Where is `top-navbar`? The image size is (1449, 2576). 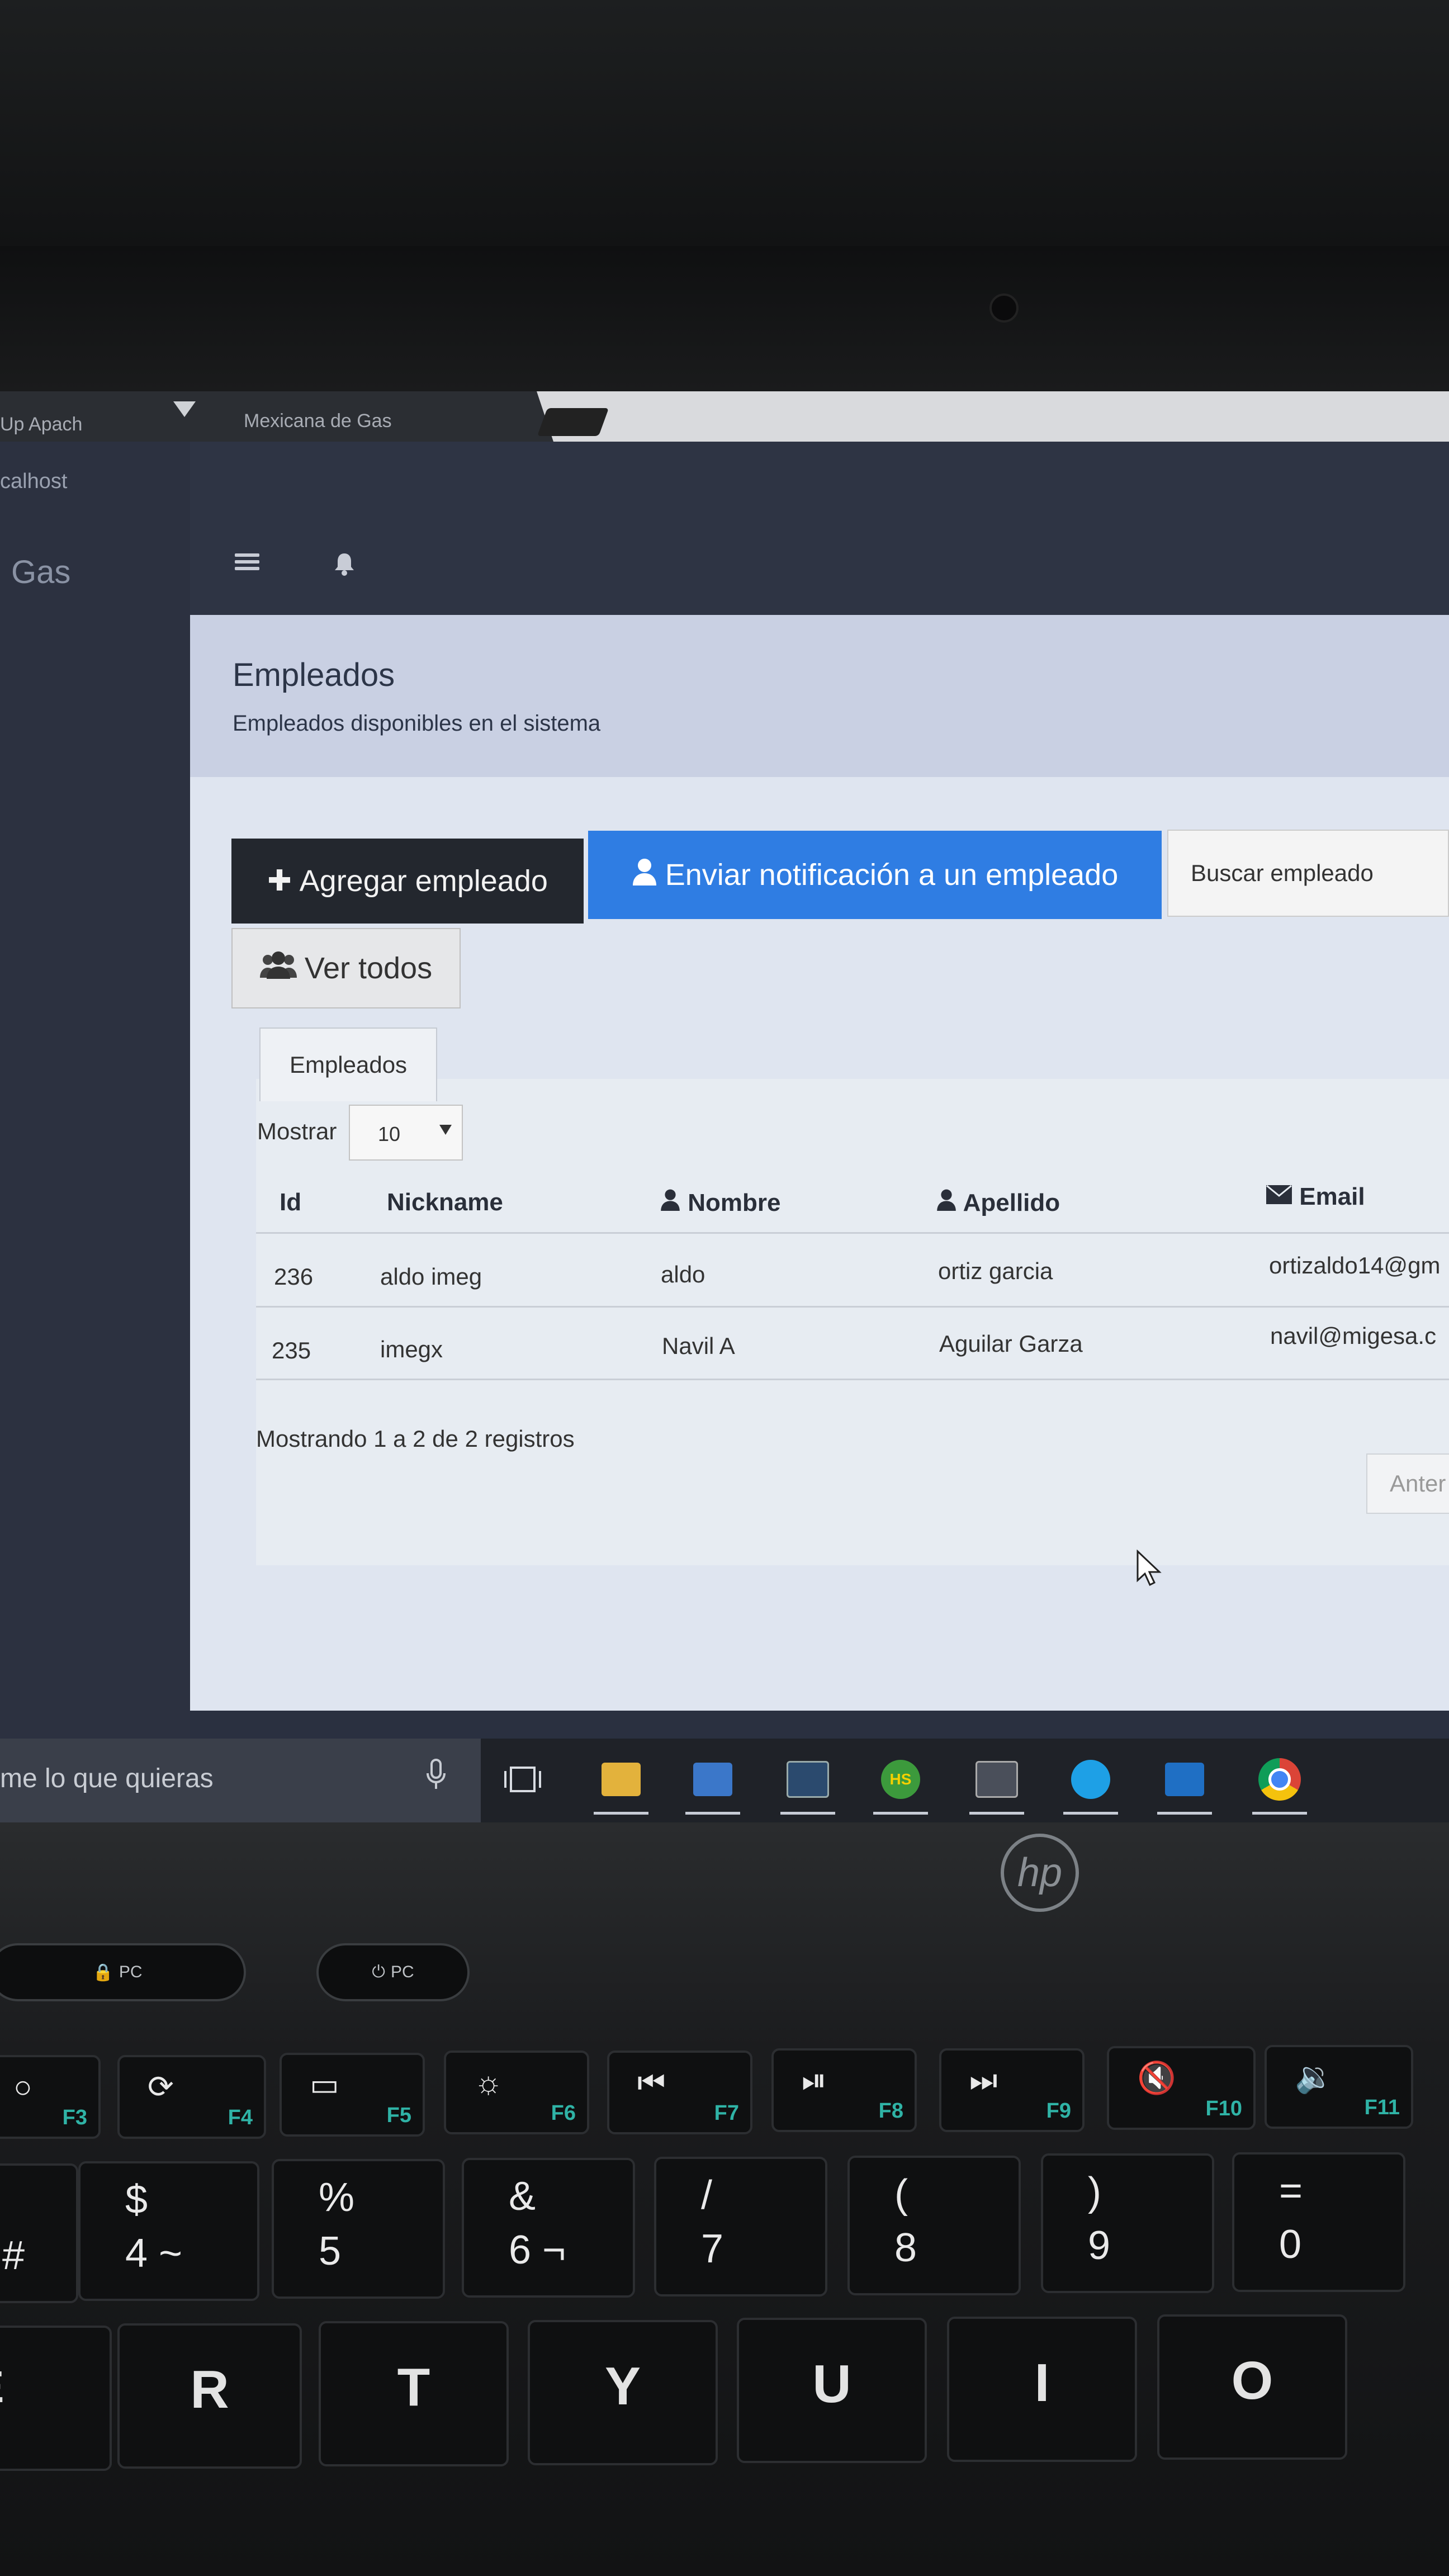 top-navbar is located at coordinates (819, 528).